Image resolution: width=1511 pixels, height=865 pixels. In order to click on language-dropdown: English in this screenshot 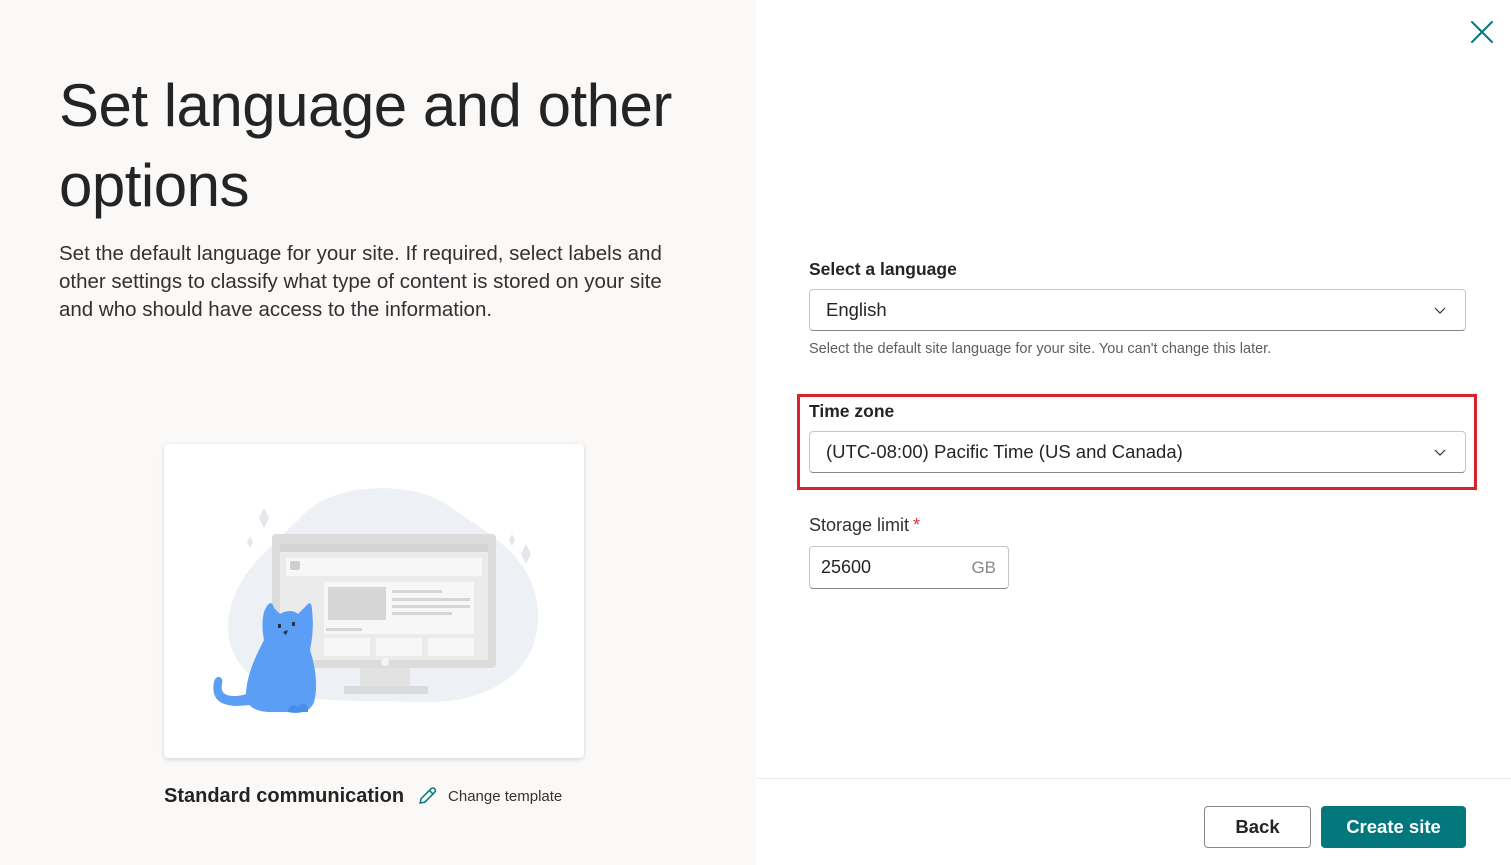, I will do `click(1137, 310)`.